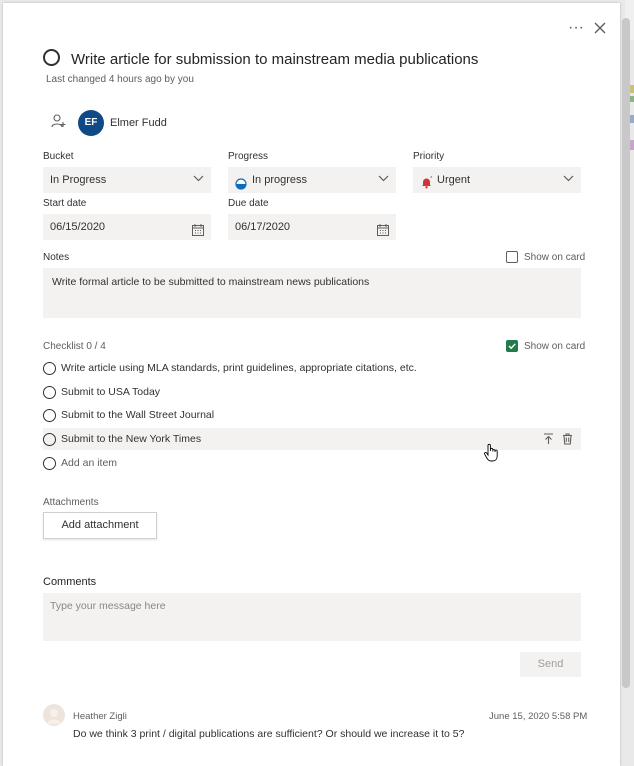  Describe the element at coordinates (497, 180) in the screenshot. I see `priority-dropdown: Urgent` at that location.